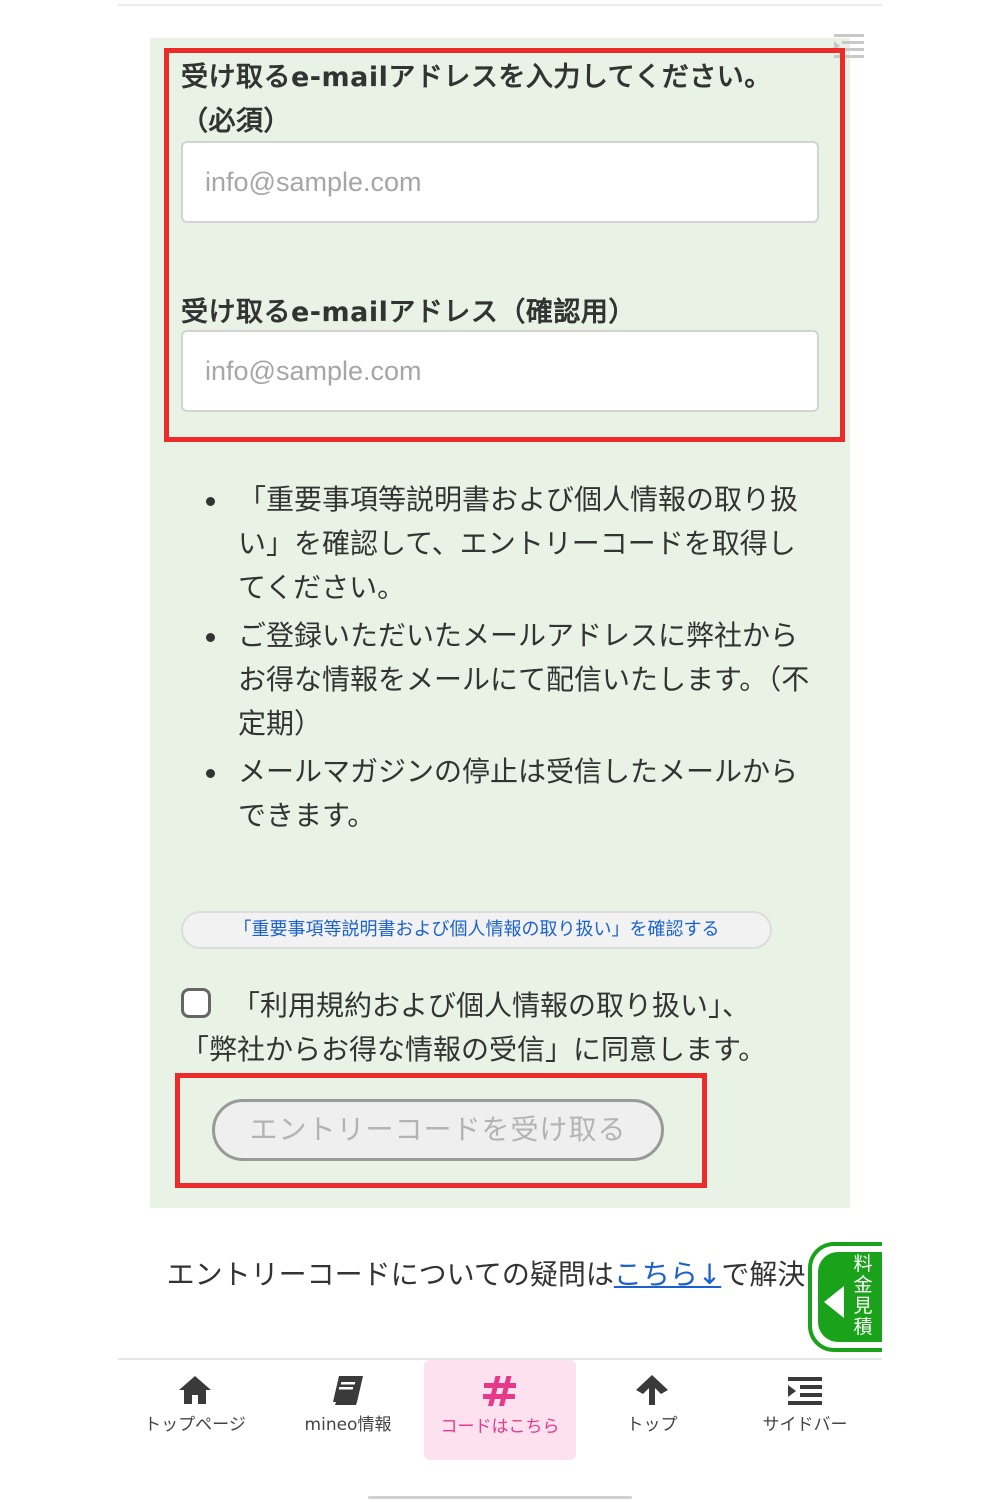 Image resolution: width=1000 pixels, height=1502 pixels. I want to click on nav-item-mineo-info: mineo情報, so click(348, 1410).